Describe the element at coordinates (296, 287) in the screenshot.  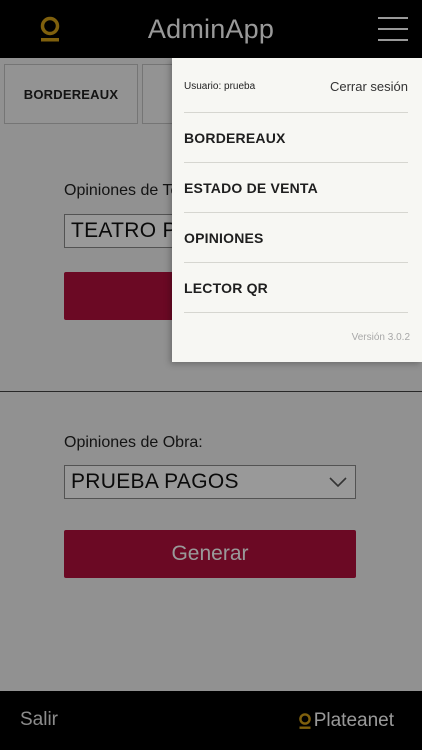
I see `menu-item-lector-qr: LECTOR QR` at that location.